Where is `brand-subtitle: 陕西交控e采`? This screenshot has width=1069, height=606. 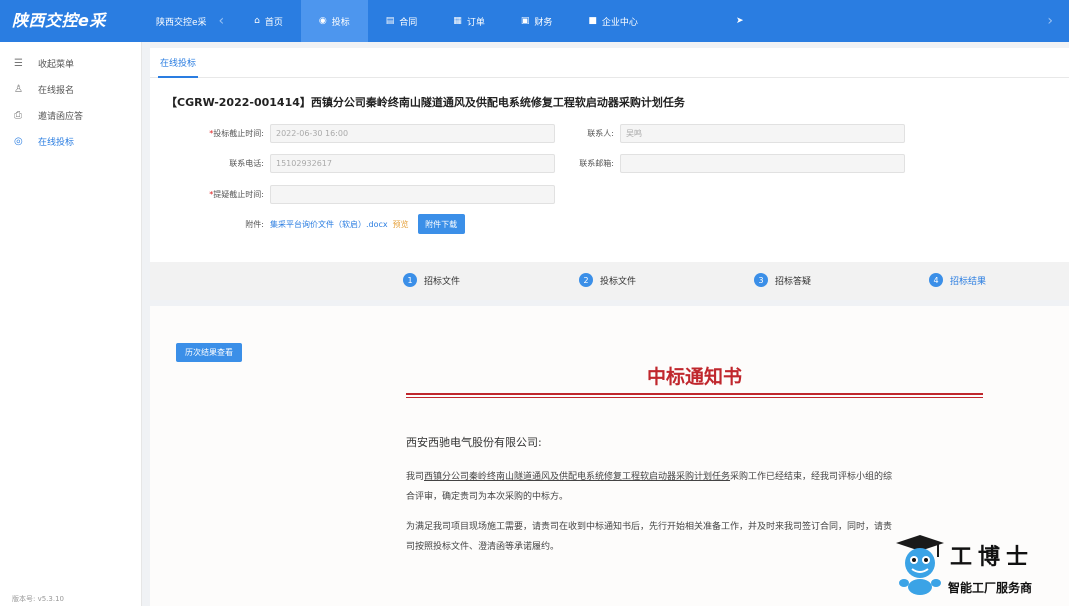
brand-subtitle: 陕西交控e采 is located at coordinates (181, 22).